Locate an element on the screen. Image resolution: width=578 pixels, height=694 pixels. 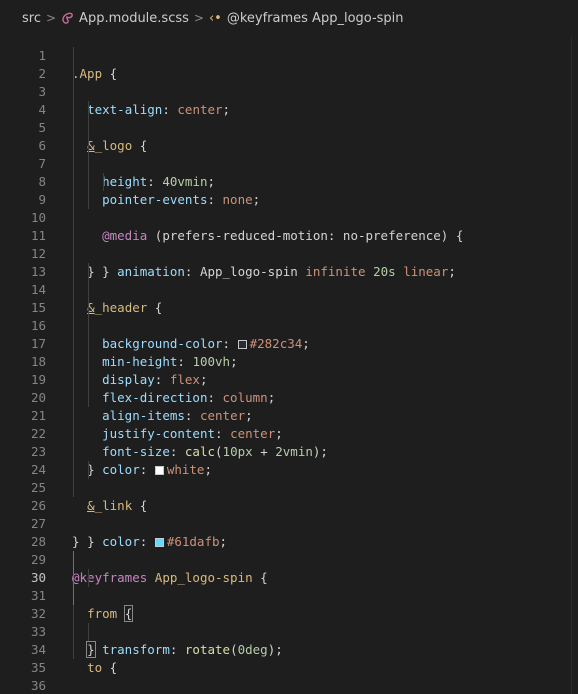
code-line: 5 height: 40vmin; is located at coordinates (289, 145).